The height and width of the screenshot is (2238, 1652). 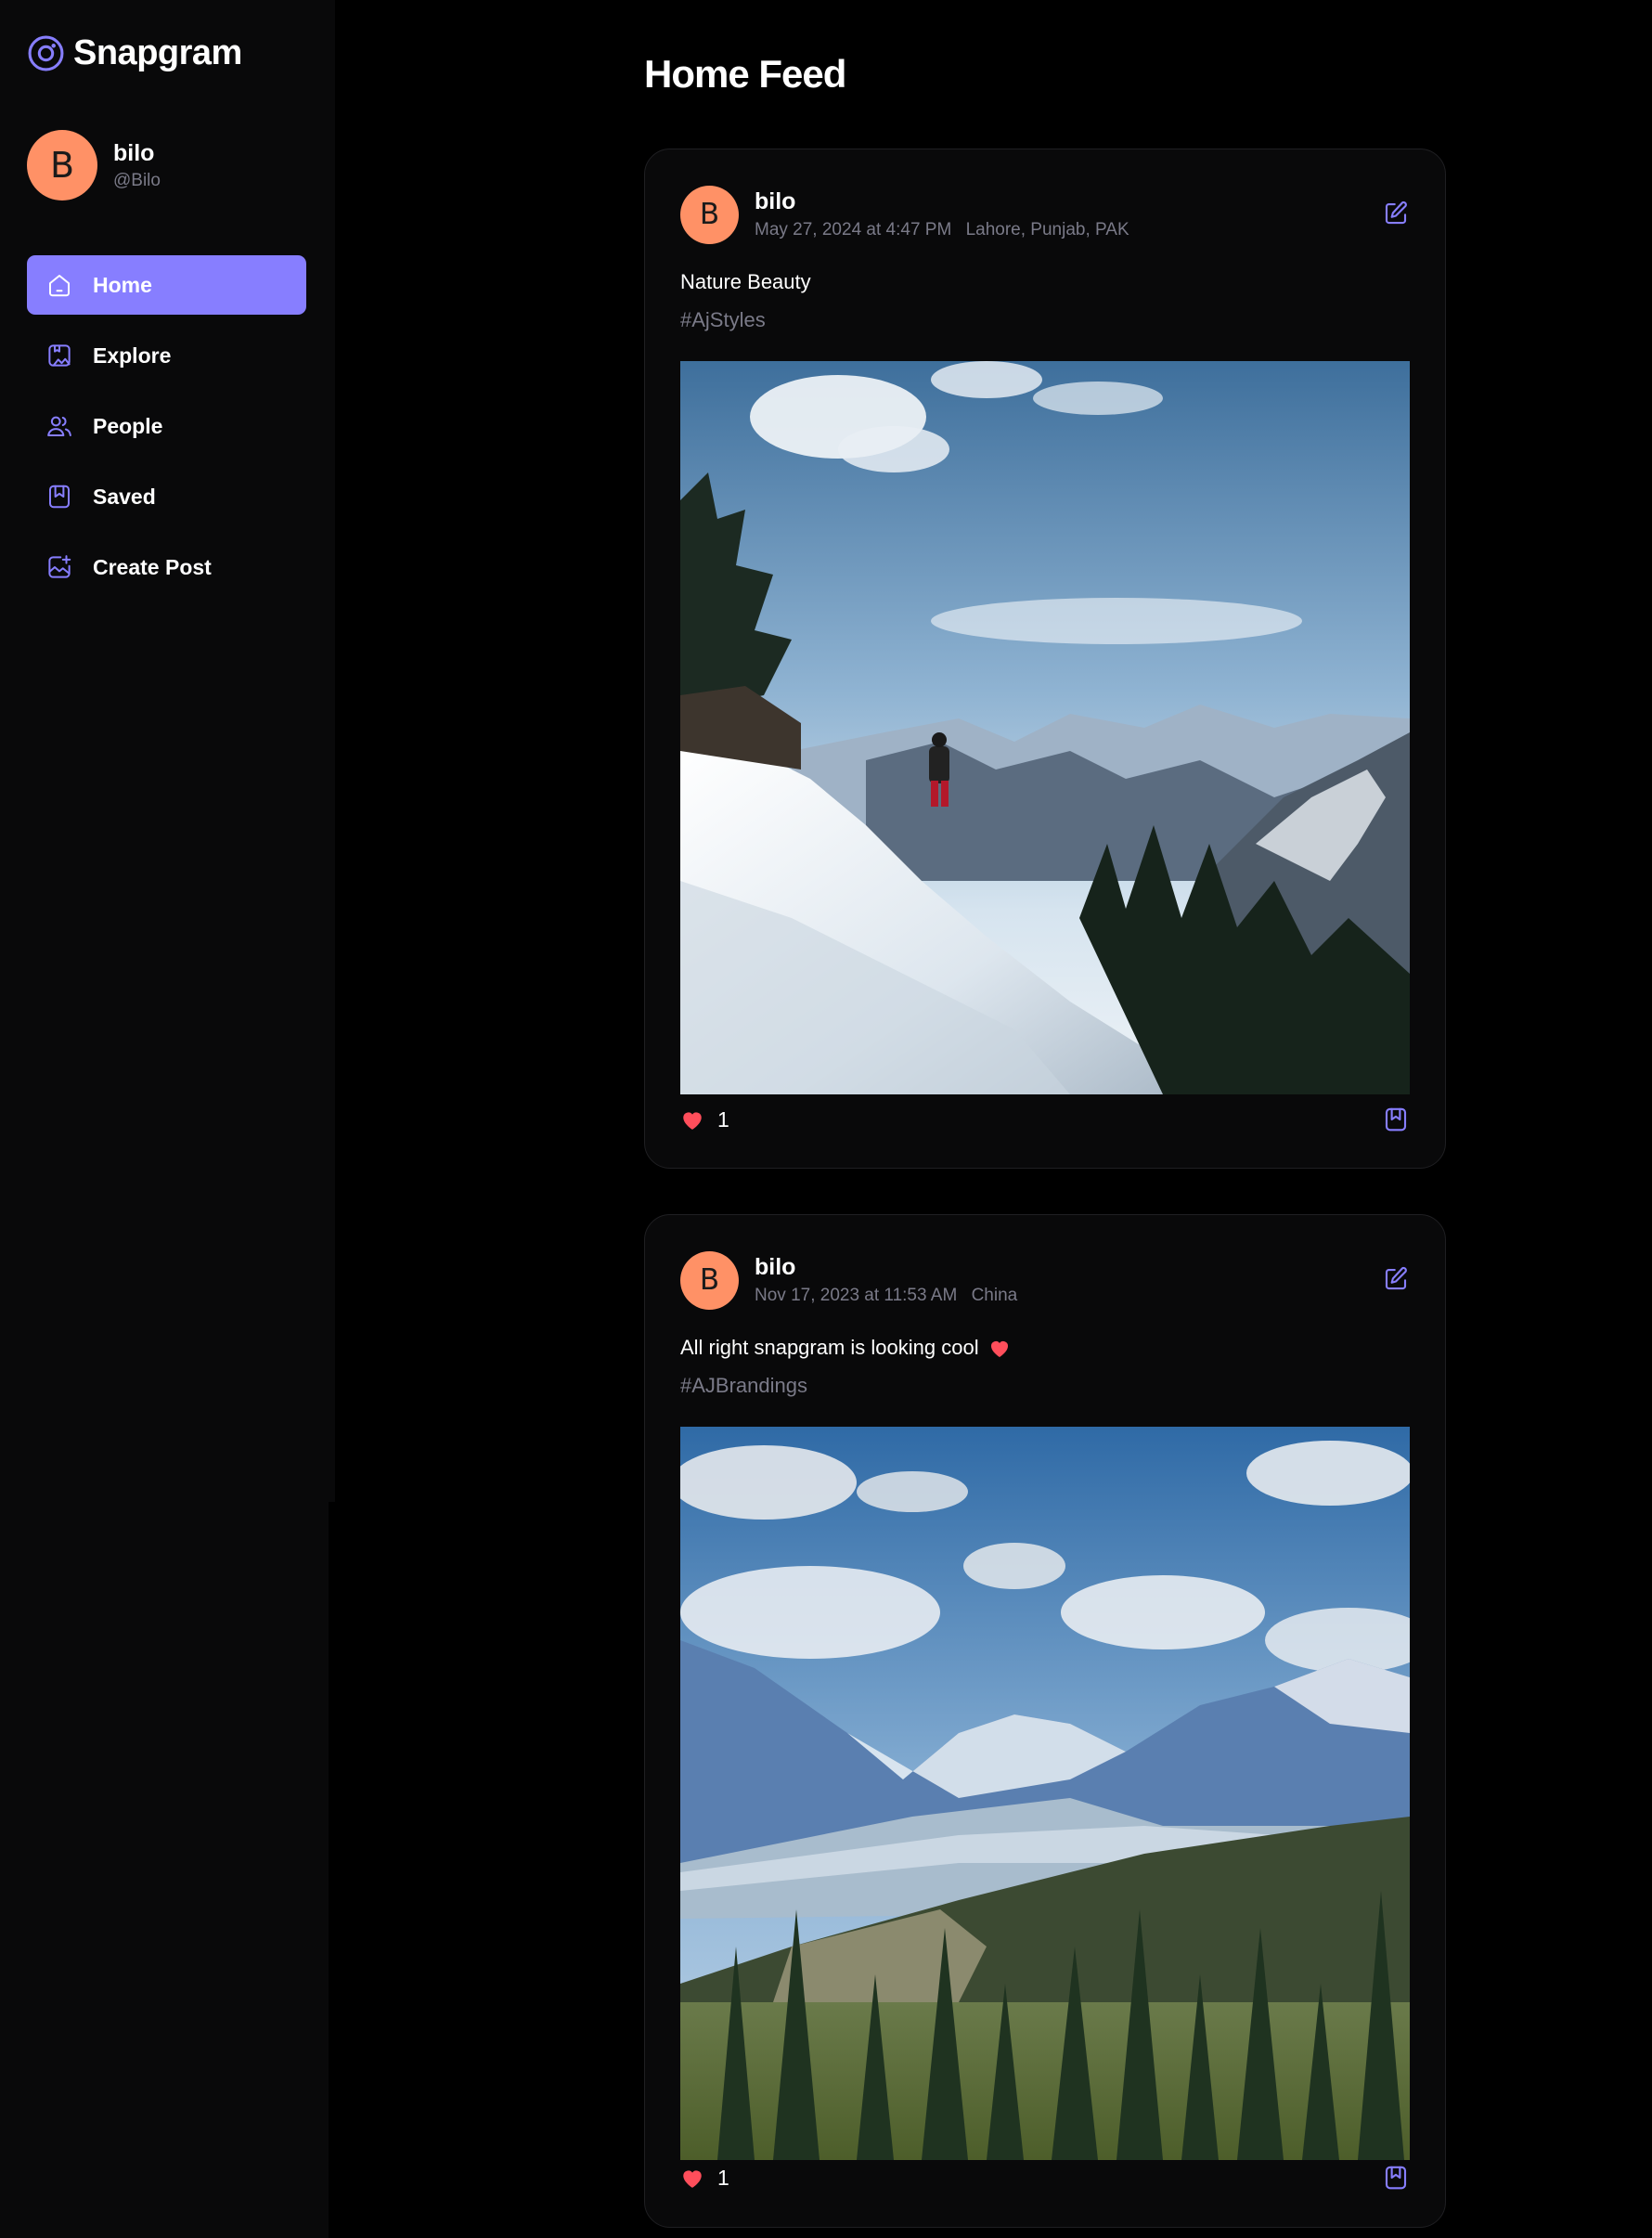 What do you see at coordinates (59, 567) in the screenshot?
I see `add-image-icon` at bounding box center [59, 567].